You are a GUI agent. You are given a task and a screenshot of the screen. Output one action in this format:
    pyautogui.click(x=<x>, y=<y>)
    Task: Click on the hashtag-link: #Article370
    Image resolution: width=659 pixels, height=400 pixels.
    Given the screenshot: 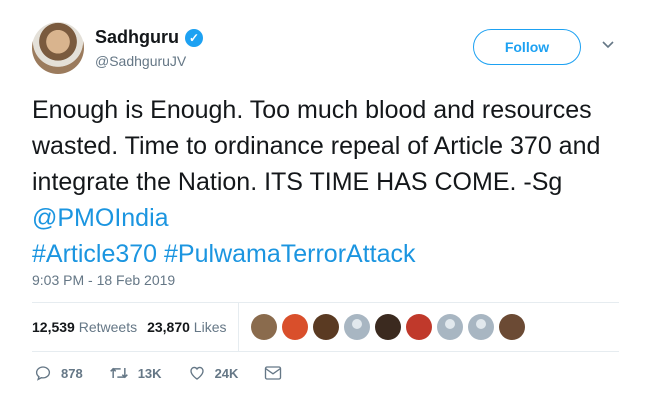 What is the action you would take?
    pyautogui.click(x=94, y=254)
    